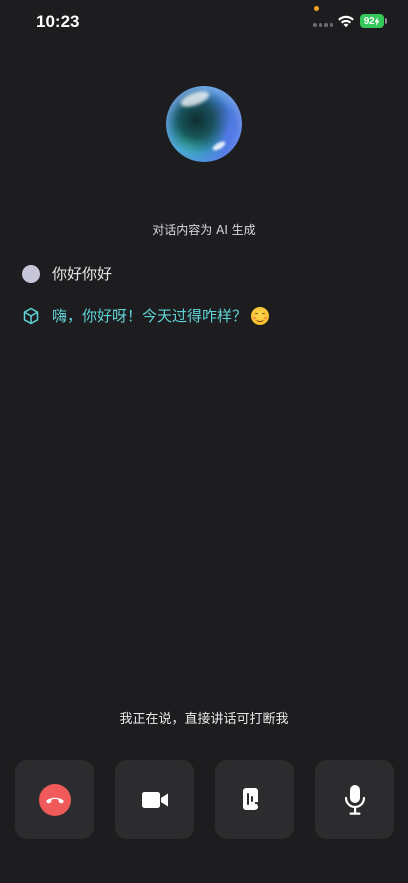 The image size is (408, 883). What do you see at coordinates (150, 316) in the screenshot?
I see `assistant-message-text: 嗨，你好呀！今天过得咋样？` at bounding box center [150, 316].